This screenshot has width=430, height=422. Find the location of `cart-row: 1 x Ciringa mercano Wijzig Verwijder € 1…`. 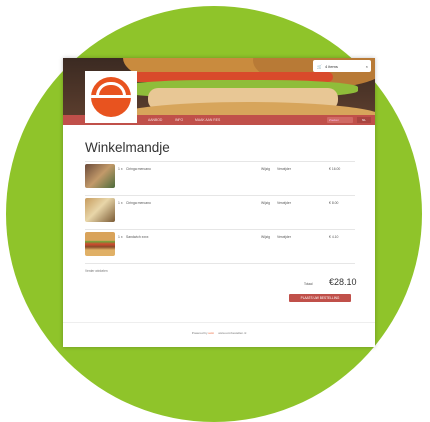

cart-row: 1 x Ciringa mercano Wijzig Verwijder € 1… is located at coordinates (220, 176).